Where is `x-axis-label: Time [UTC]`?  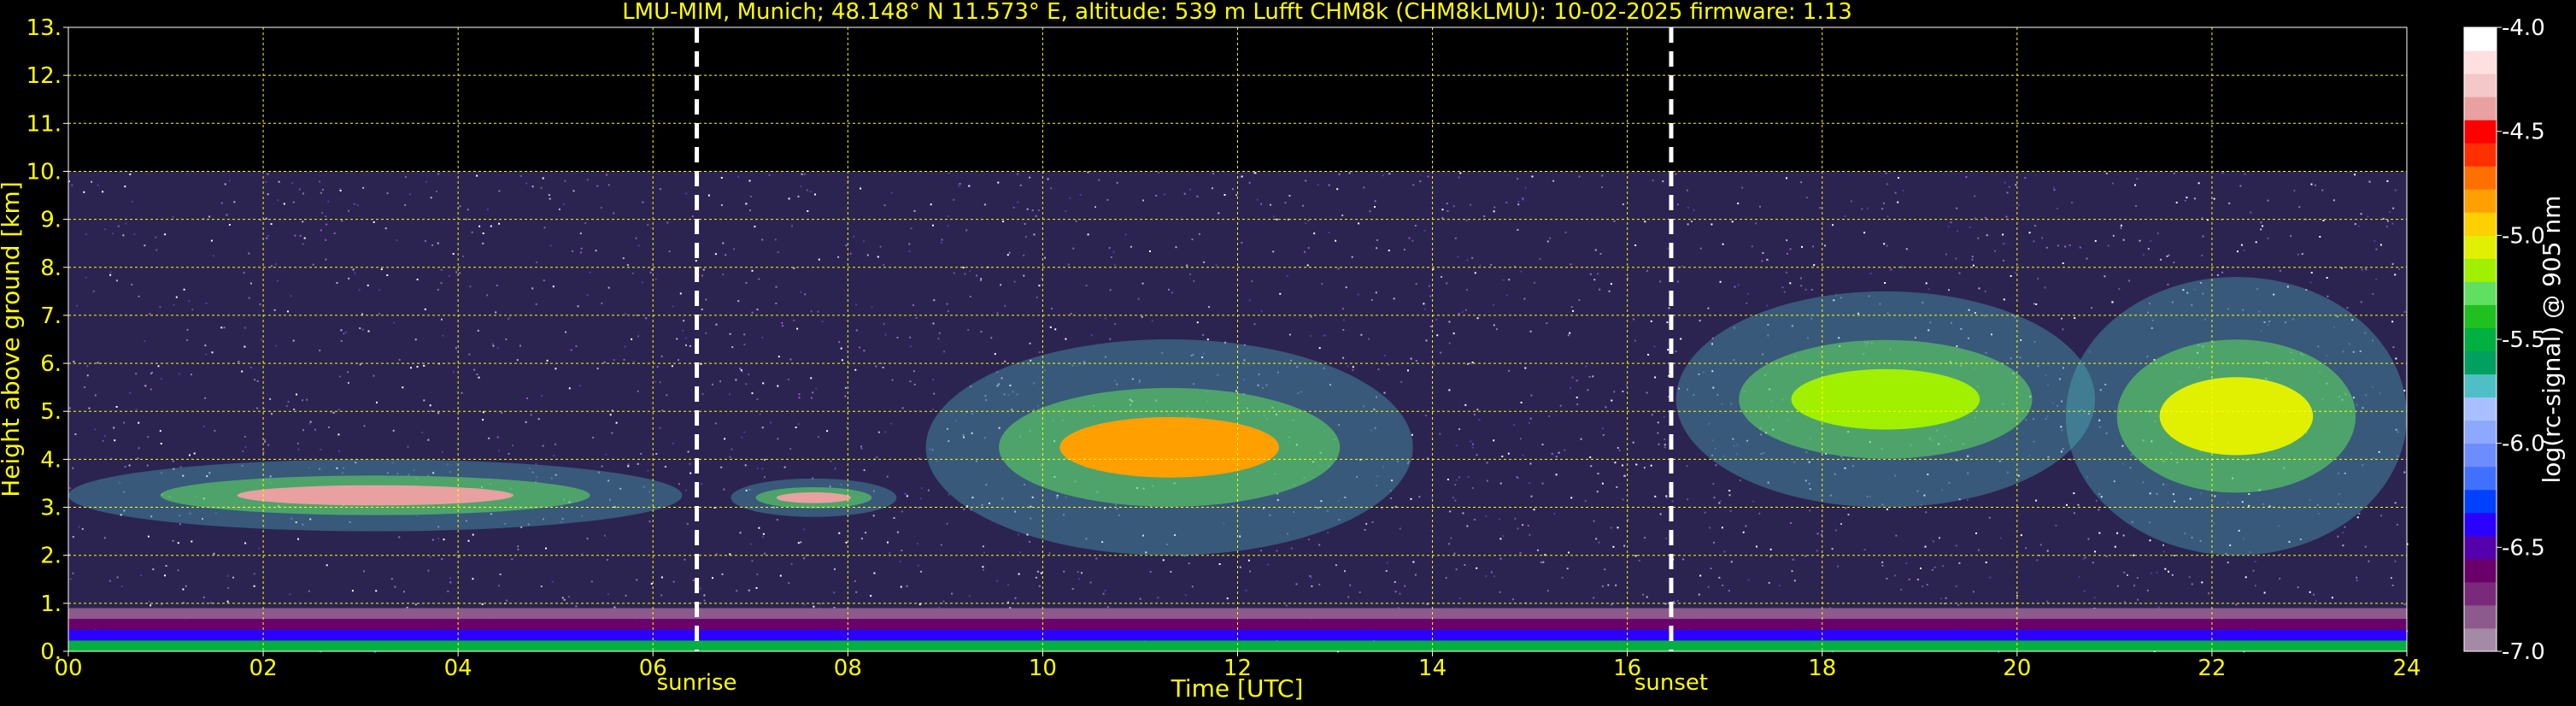 x-axis-label: Time [UTC] is located at coordinates (1237, 688).